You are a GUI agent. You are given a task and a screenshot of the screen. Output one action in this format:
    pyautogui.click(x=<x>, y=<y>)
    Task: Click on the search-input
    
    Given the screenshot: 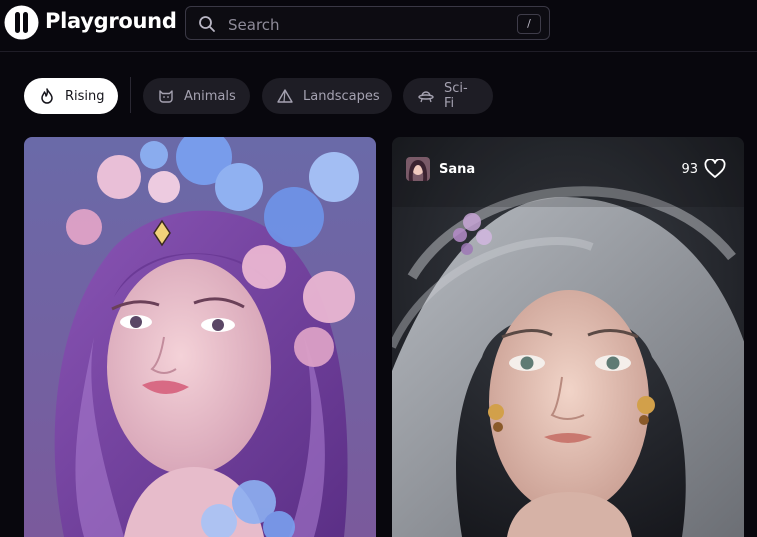 What is the action you would take?
    pyautogui.click(x=363, y=25)
    